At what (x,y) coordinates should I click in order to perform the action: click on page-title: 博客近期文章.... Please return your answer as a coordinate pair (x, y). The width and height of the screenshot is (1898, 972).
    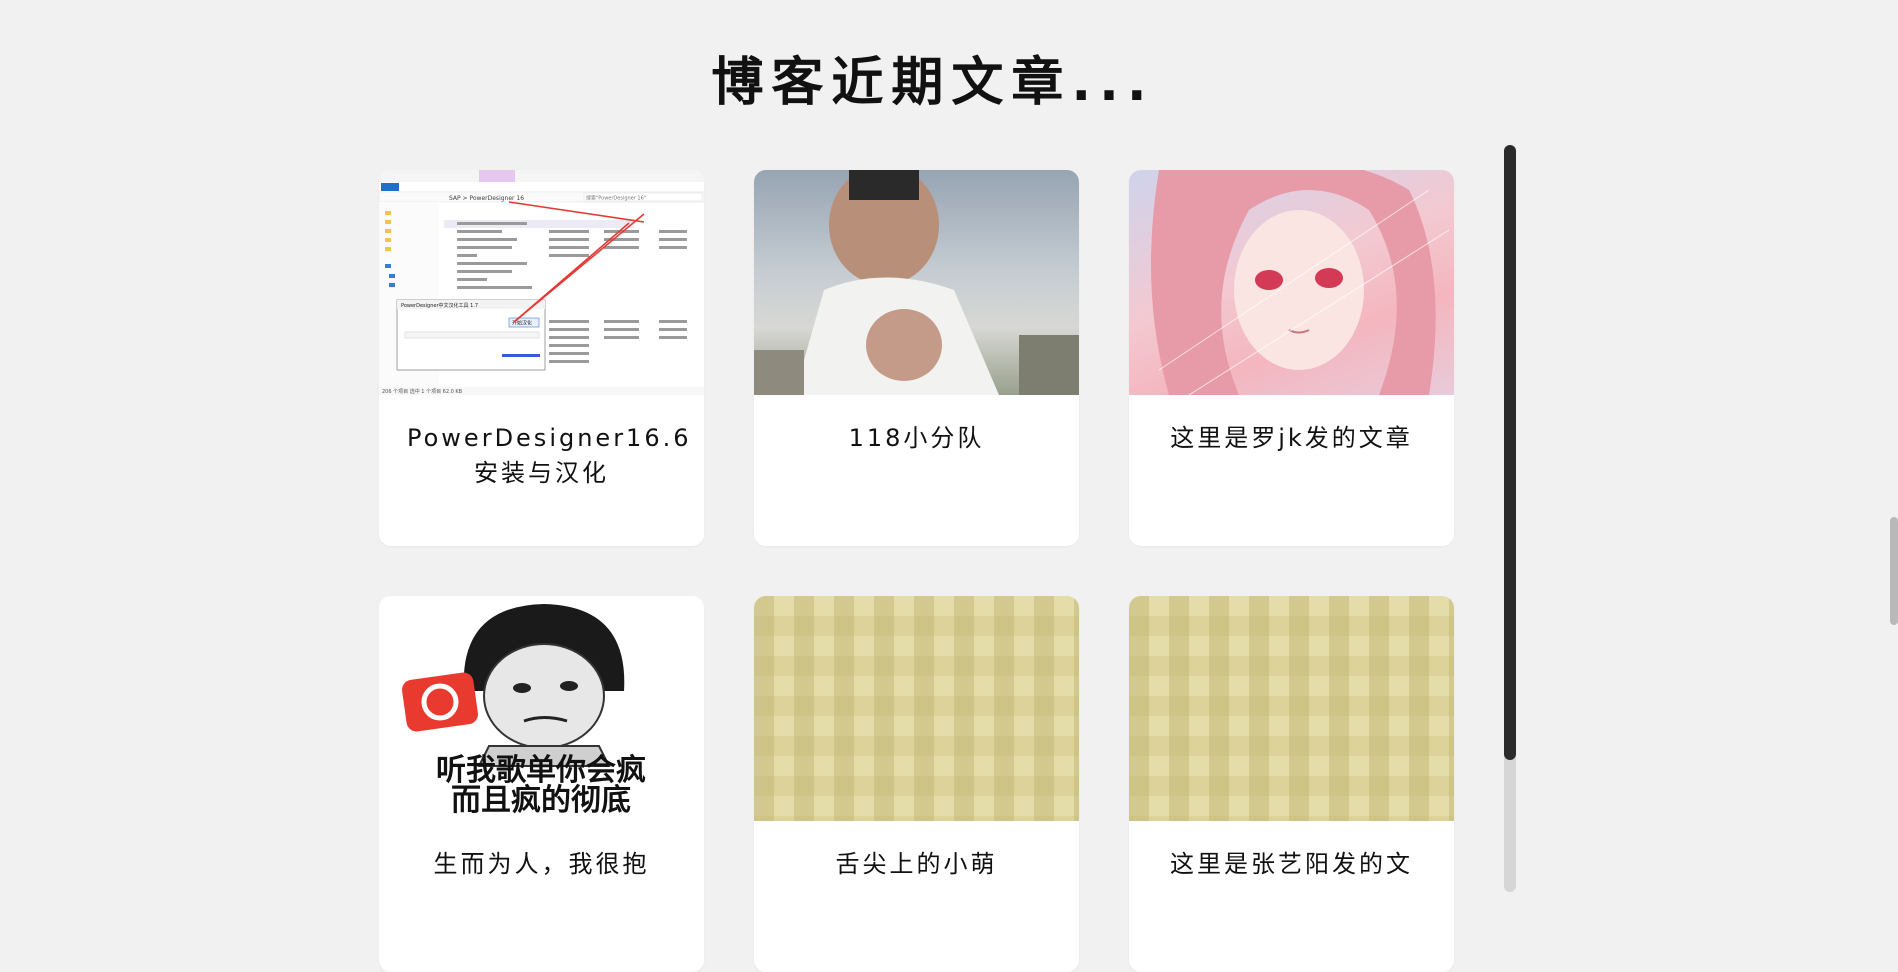
    Looking at the image, I should click on (933, 83).